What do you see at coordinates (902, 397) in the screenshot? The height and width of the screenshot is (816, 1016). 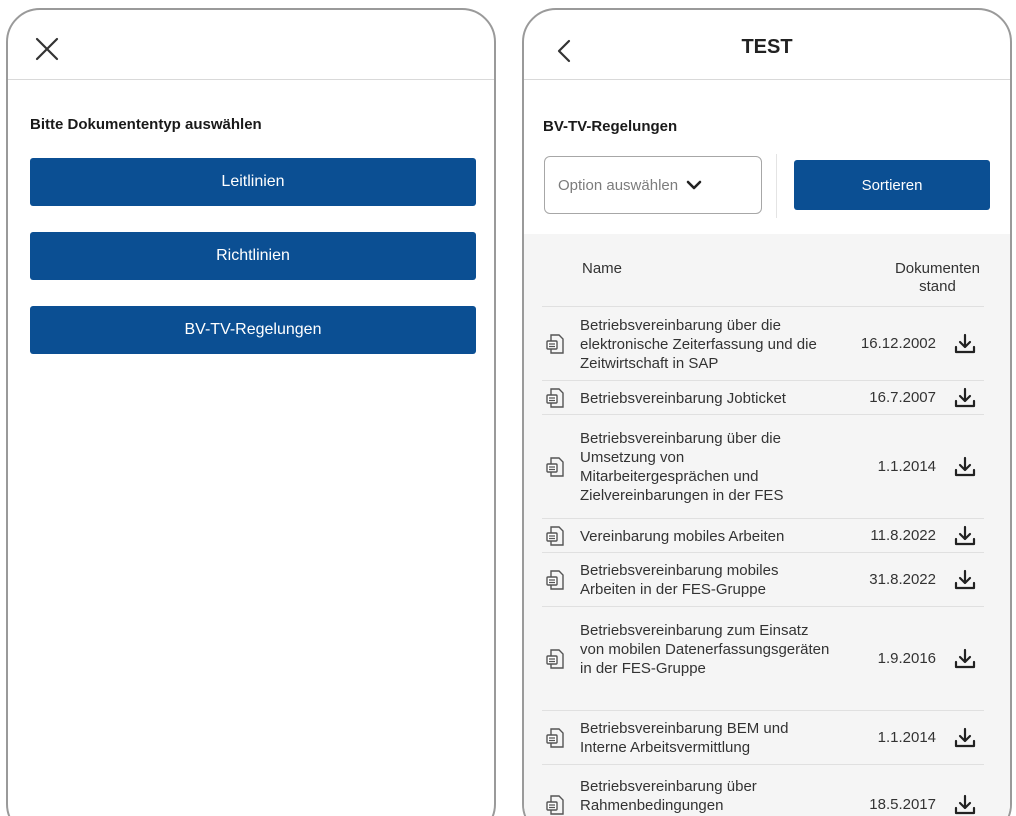 I see `document-date: 16.7.2007` at bounding box center [902, 397].